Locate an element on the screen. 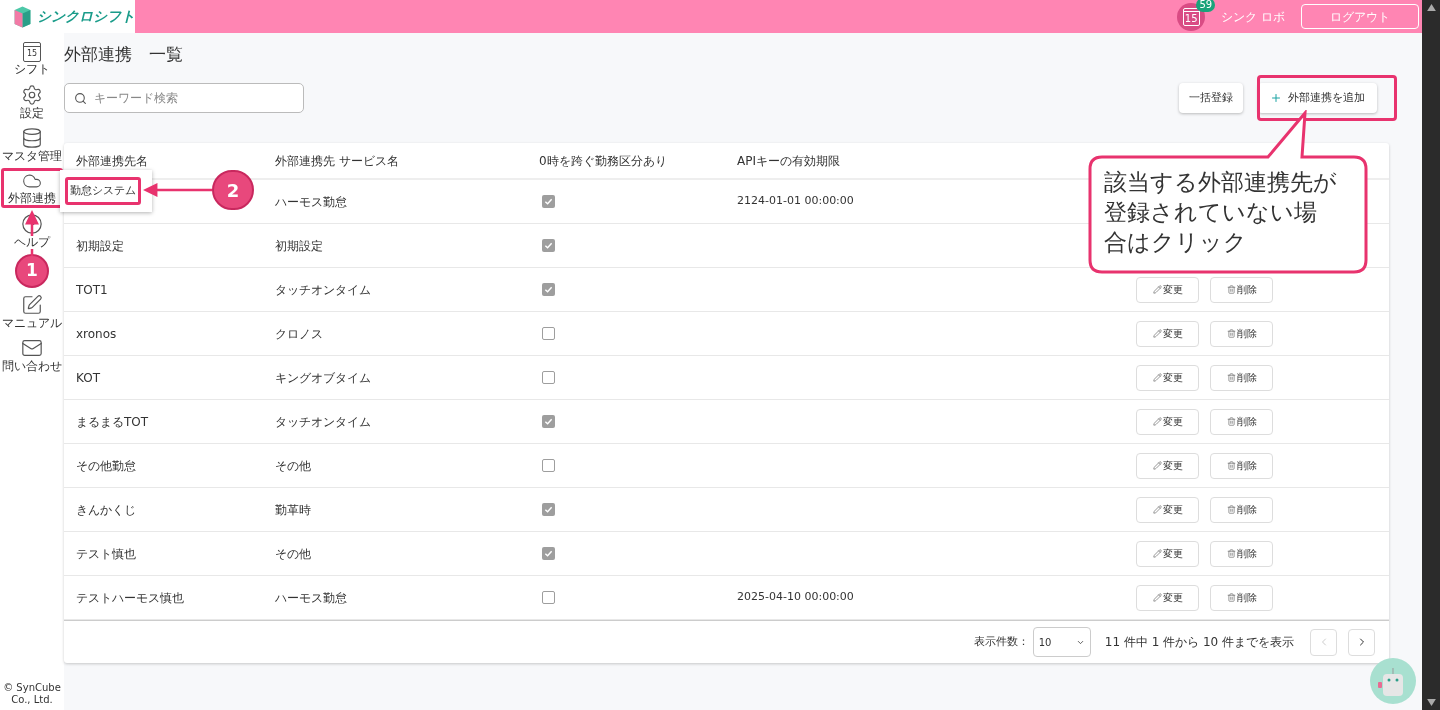  table-cell-text: クロノス is located at coordinates (299, 334).